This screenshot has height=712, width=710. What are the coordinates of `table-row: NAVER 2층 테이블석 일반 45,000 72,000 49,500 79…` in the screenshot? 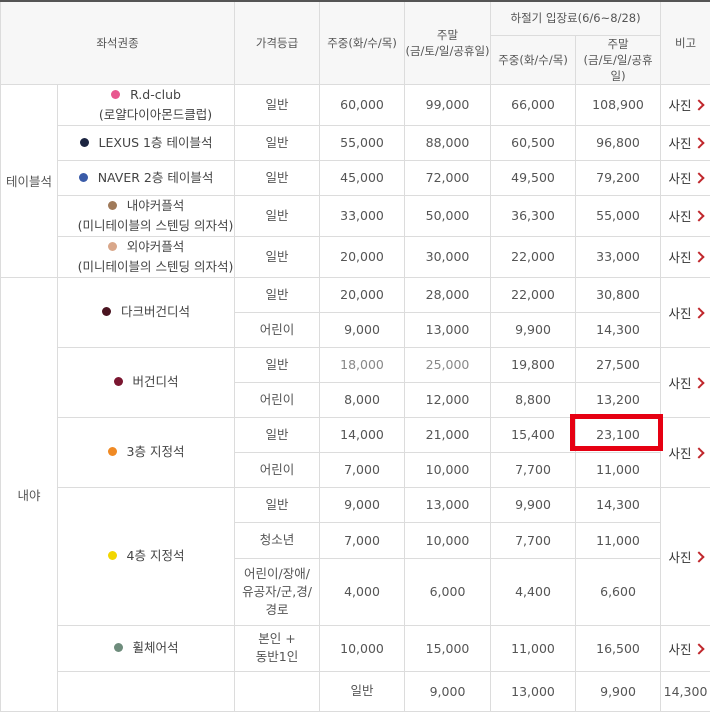 It's located at (355, 177).